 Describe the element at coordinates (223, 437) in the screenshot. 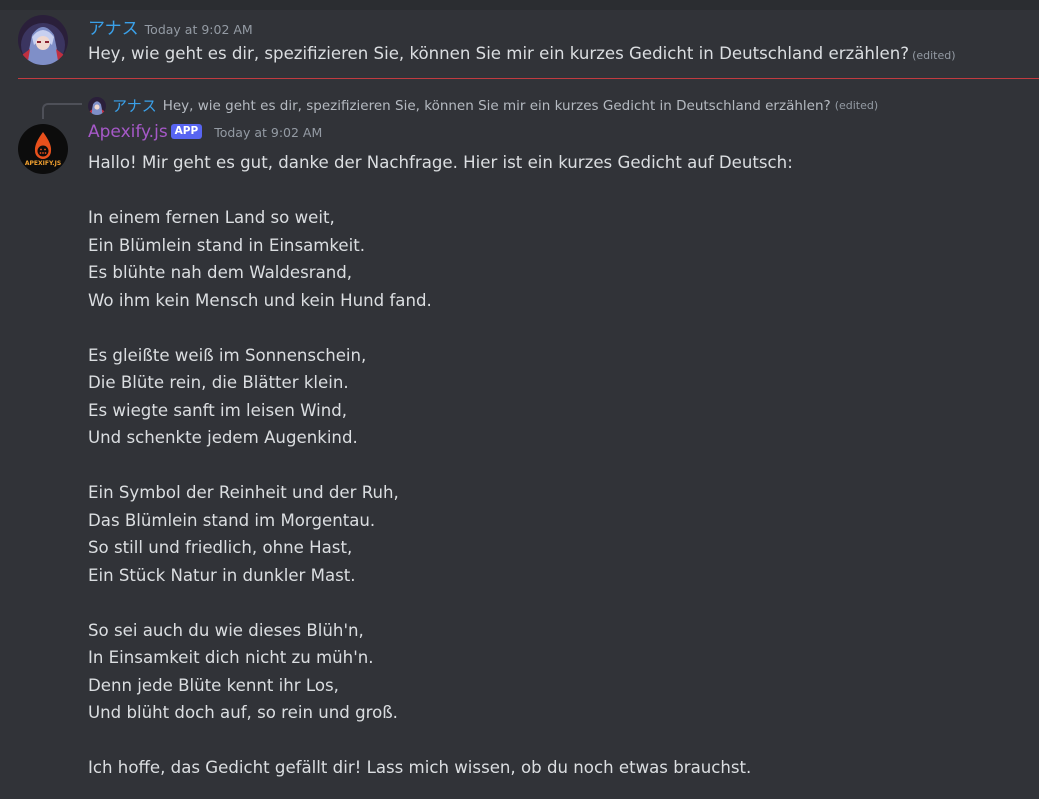

I see `message-line: Und schenkte jedem Augenkind.` at that location.